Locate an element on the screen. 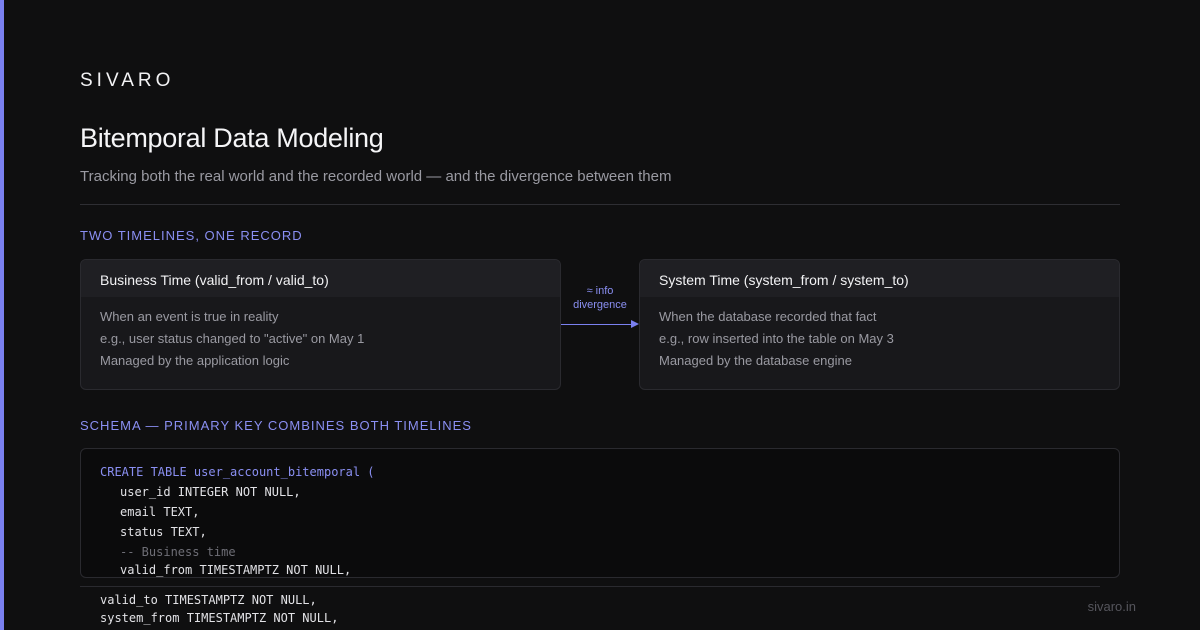  business-time-title: Business Time (valid_from / valid_to) is located at coordinates (320, 278).